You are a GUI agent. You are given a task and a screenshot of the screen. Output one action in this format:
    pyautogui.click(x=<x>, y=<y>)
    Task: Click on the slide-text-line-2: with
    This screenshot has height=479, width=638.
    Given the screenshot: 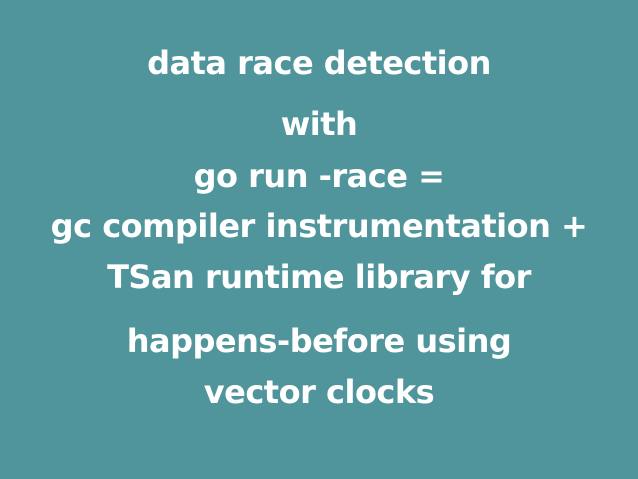 What is the action you would take?
    pyautogui.click(x=319, y=124)
    